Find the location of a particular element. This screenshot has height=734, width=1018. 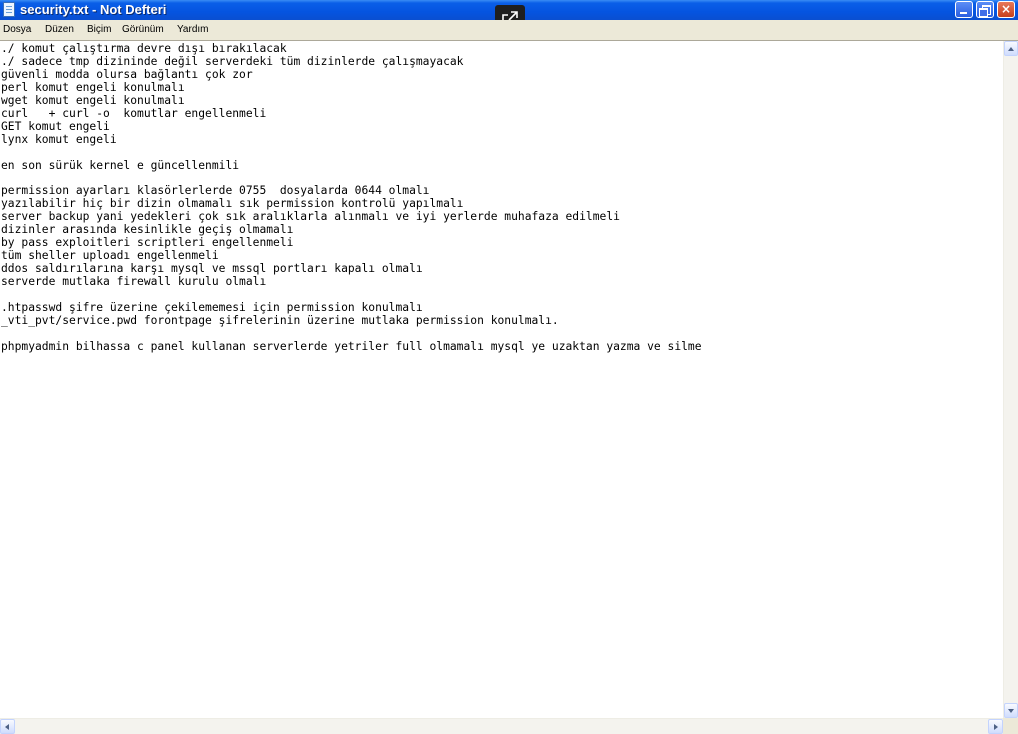

scrollbar-corner is located at coordinates (1010, 726).